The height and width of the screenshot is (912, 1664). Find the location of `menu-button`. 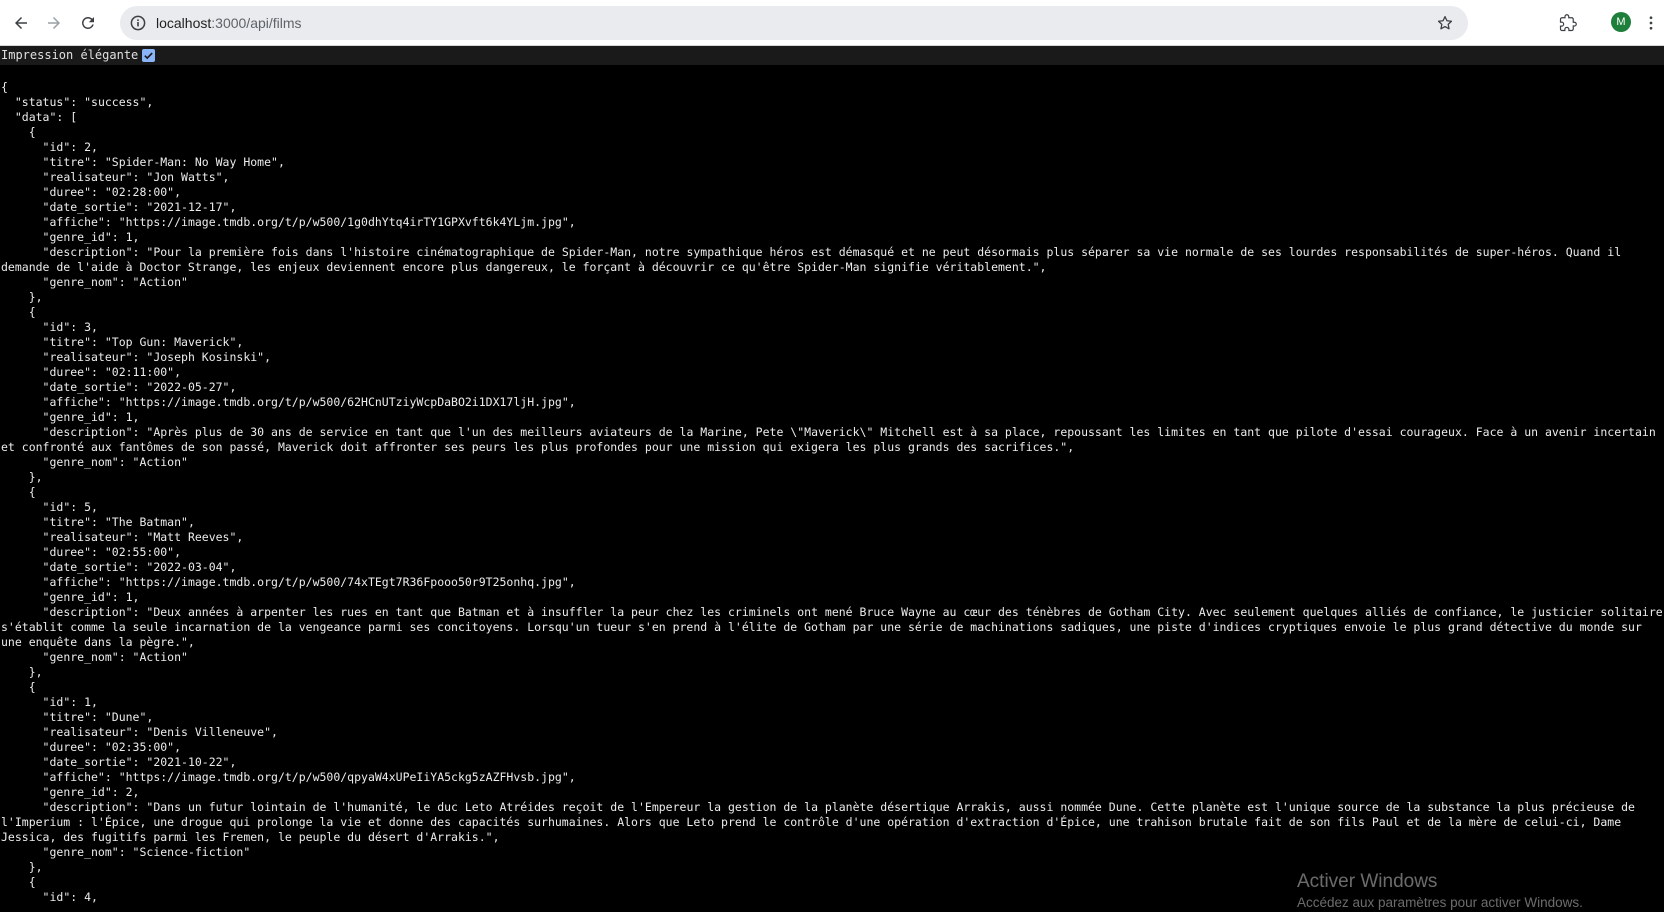

menu-button is located at coordinates (1651, 23).